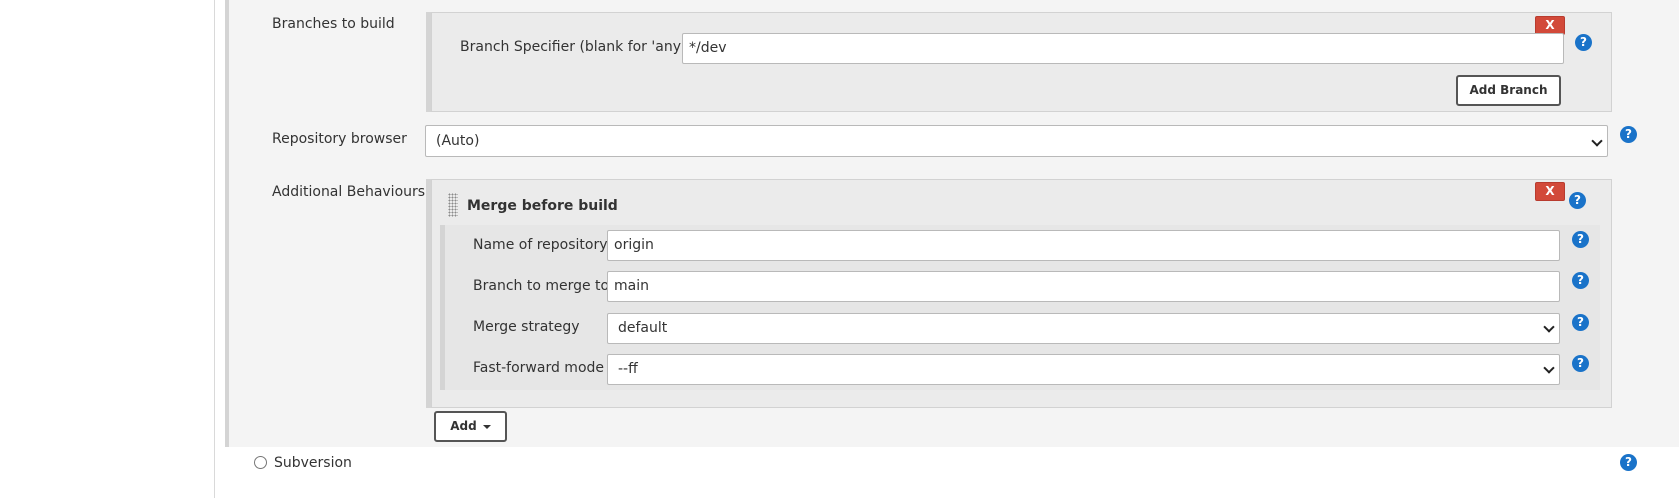  Describe the element at coordinates (1016, 141) in the screenshot. I see `repository-browser-select: (Auto)` at that location.